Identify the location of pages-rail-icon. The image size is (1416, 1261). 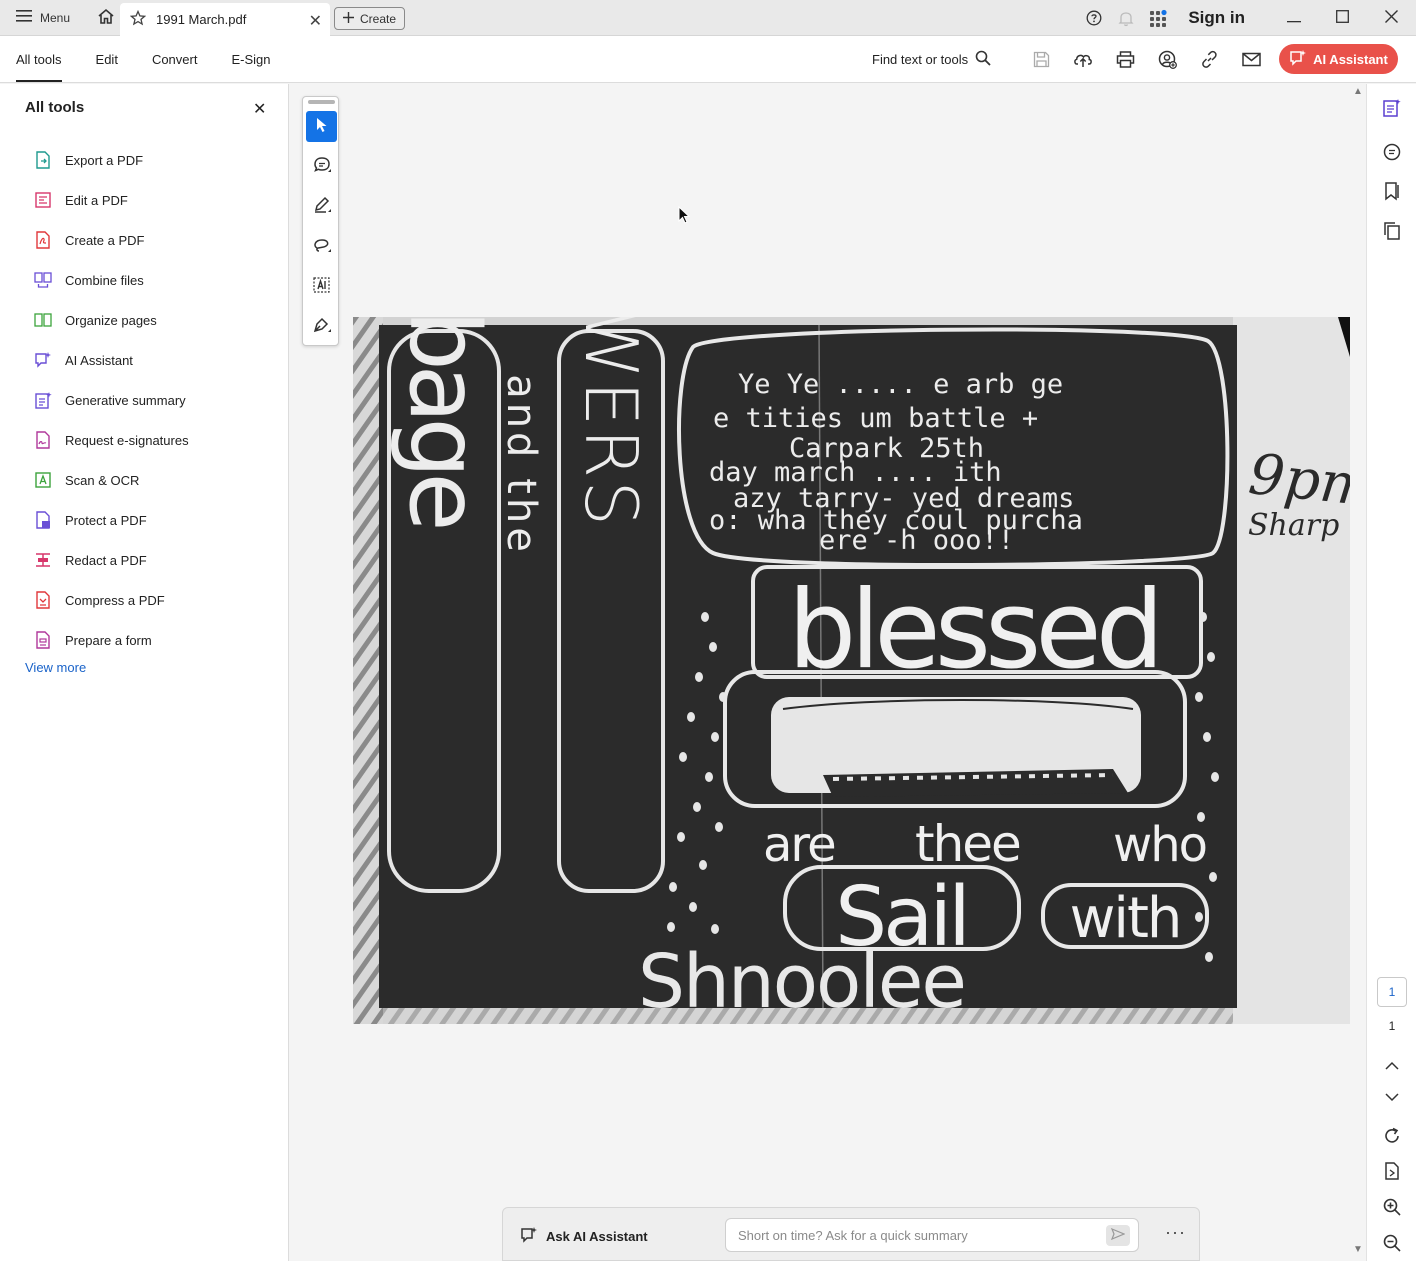
(1392, 231).